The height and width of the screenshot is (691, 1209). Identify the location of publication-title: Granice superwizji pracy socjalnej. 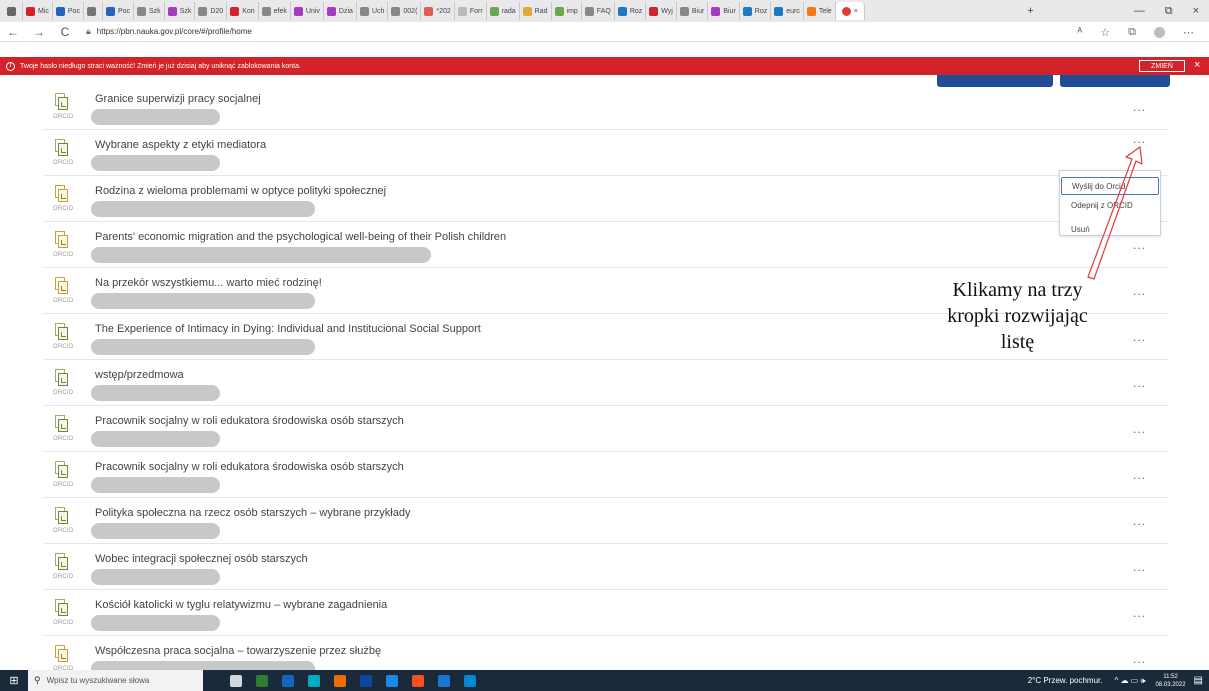
(178, 99).